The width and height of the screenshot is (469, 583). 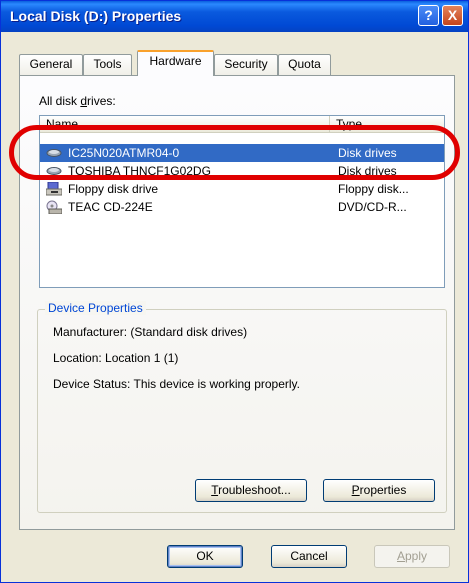 I want to click on all-disk-drives-label-suffix: rives:, so click(x=101, y=101).